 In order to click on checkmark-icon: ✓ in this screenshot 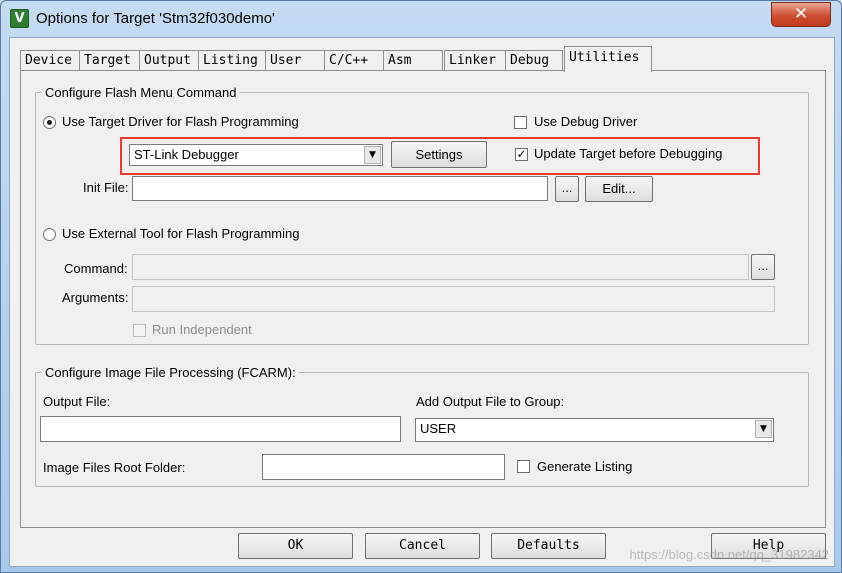, I will do `click(521, 154)`.